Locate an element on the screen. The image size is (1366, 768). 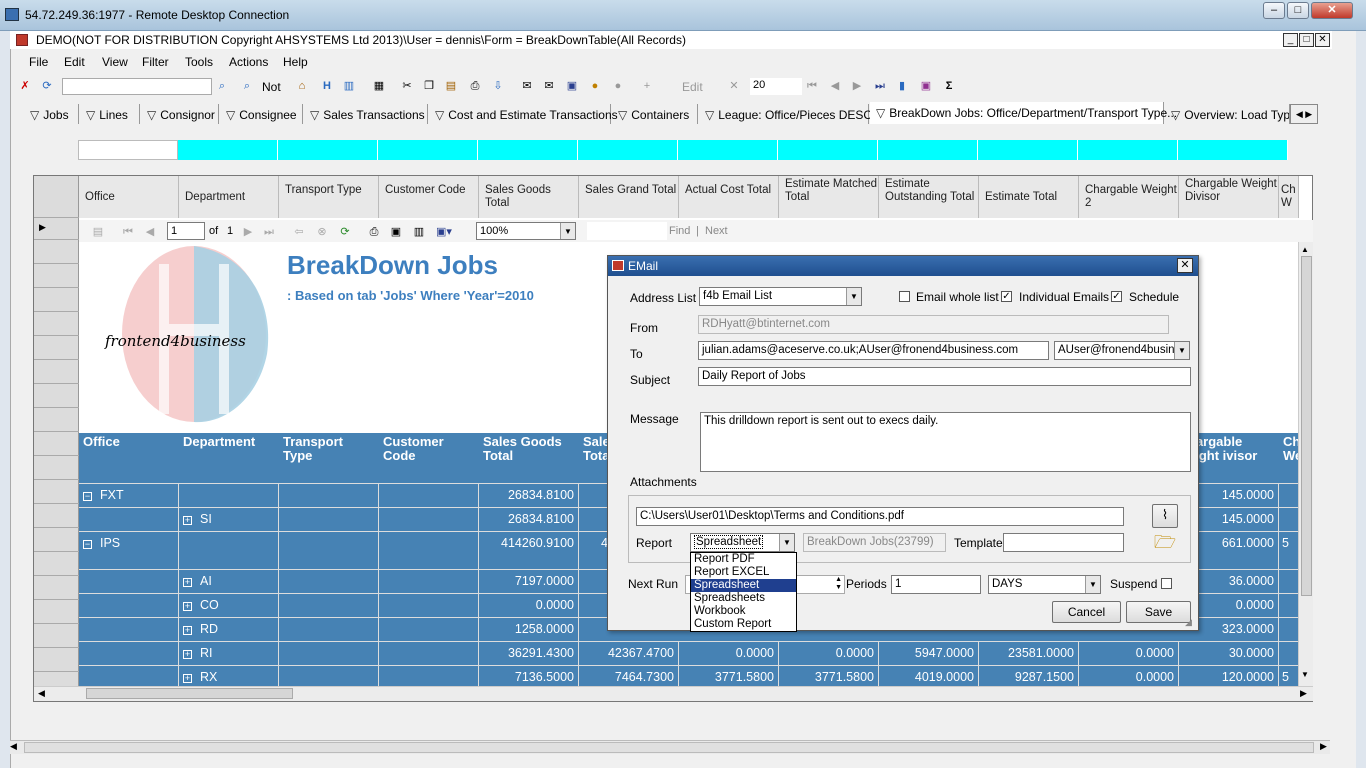
cut-icon: ✂ is located at coordinates (407, 86).